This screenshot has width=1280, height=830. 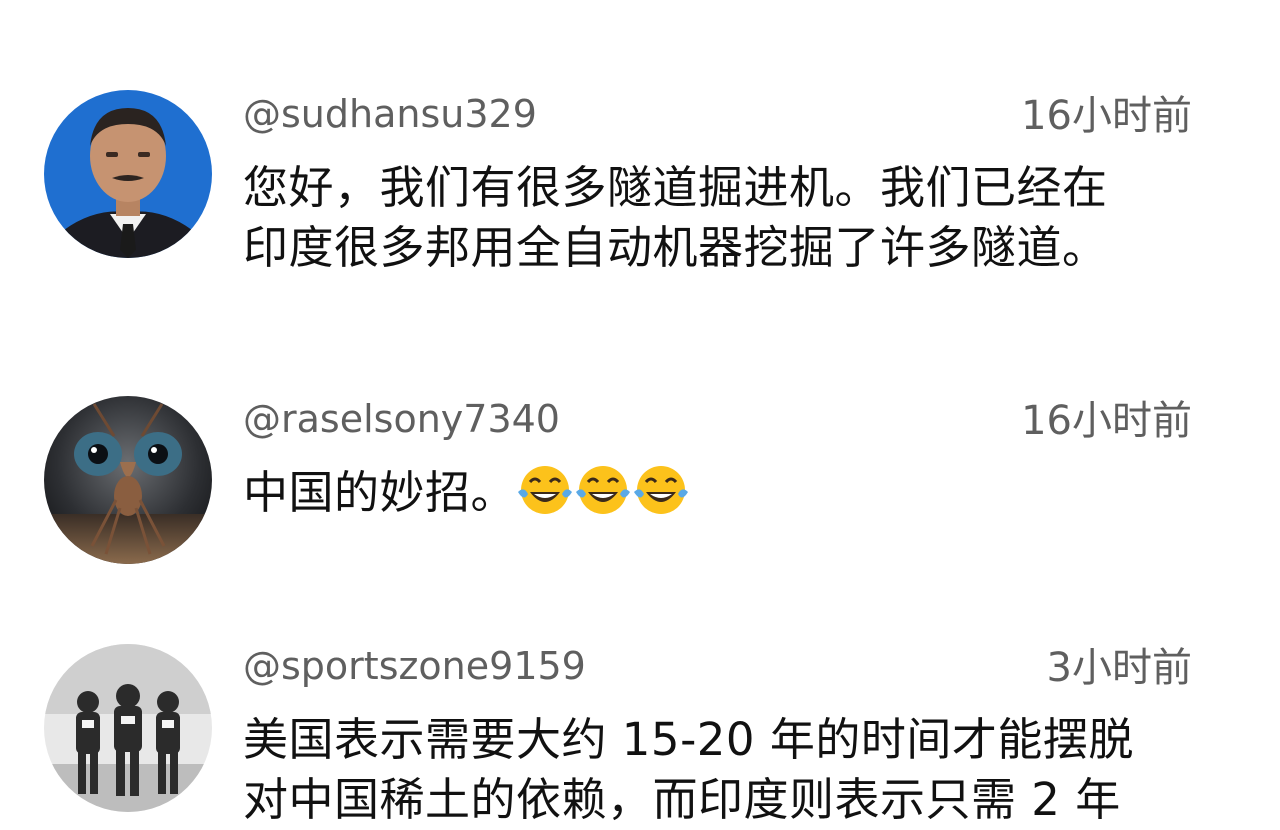 I want to click on comment-text-line: 中国的妙招。, so click(x=718, y=497).